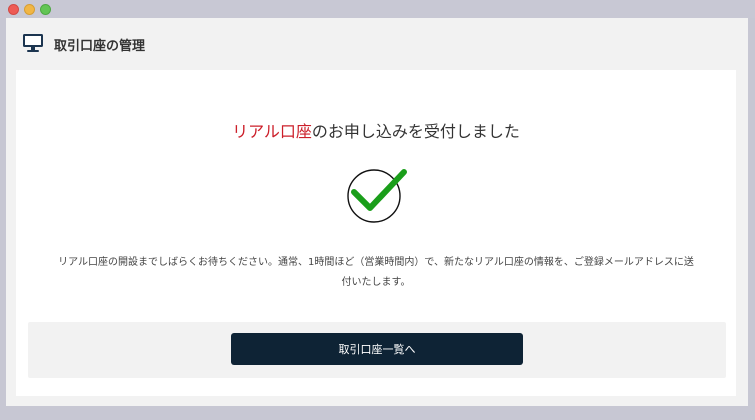 The height and width of the screenshot is (420, 755). Describe the element at coordinates (377, 196) in the screenshot. I see `check-circle-icon` at that location.